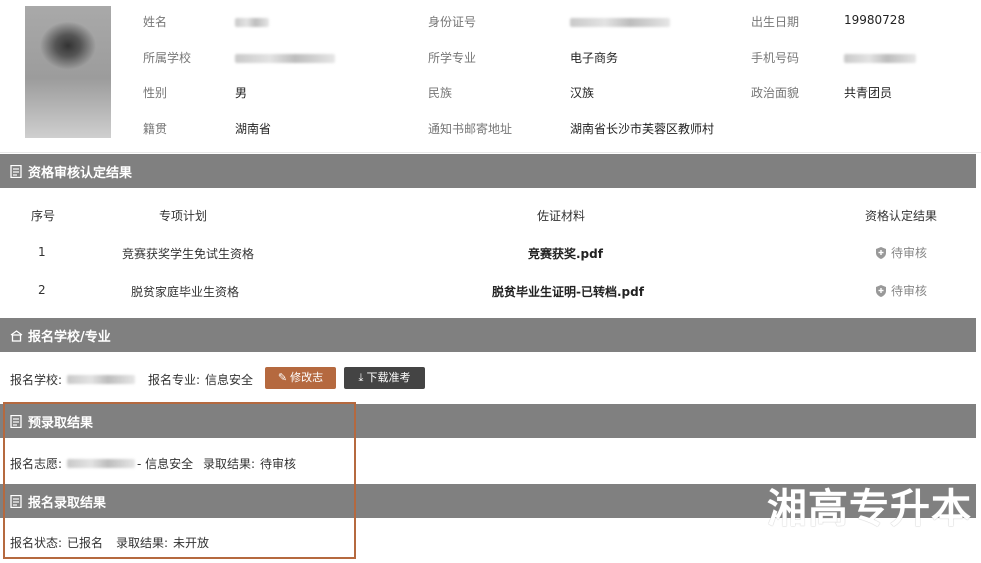 The height and width of the screenshot is (563, 981). I want to click on row-2-material-link: 脱贫毕业生证明-已转档.pdf, so click(568, 291).